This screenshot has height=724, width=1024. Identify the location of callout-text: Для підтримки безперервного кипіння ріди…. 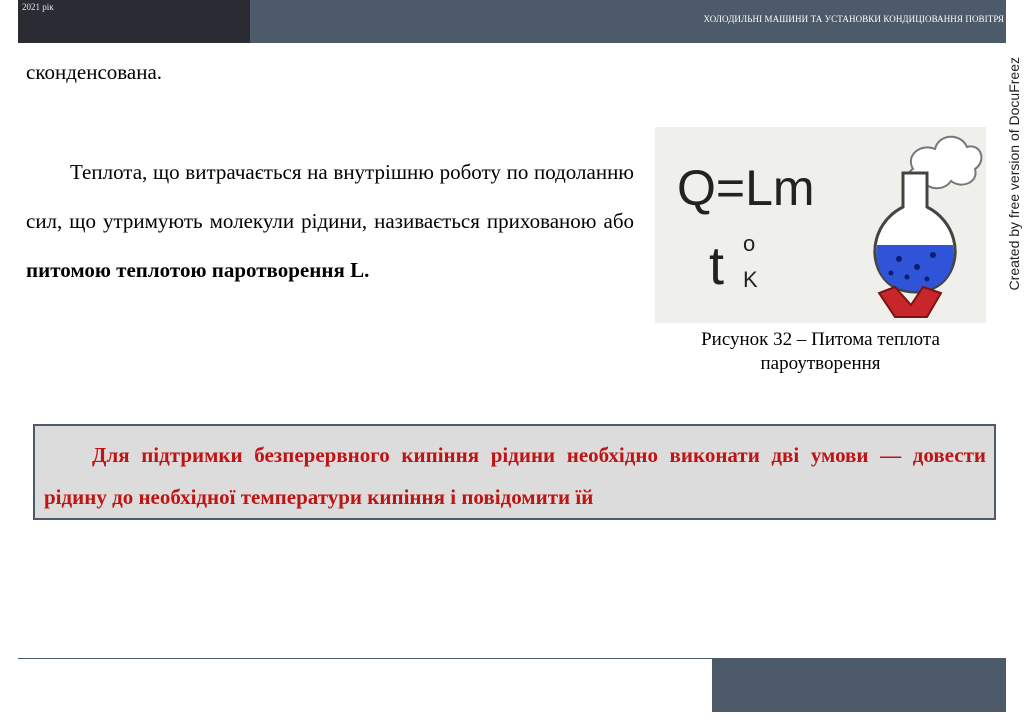
(515, 476).